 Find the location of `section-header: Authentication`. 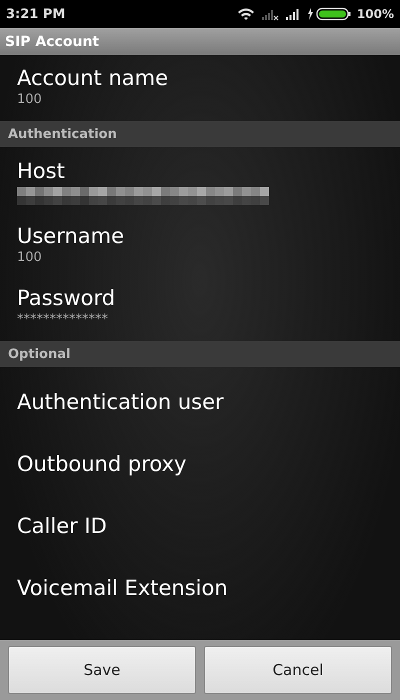

section-header: Authentication is located at coordinates (200, 134).